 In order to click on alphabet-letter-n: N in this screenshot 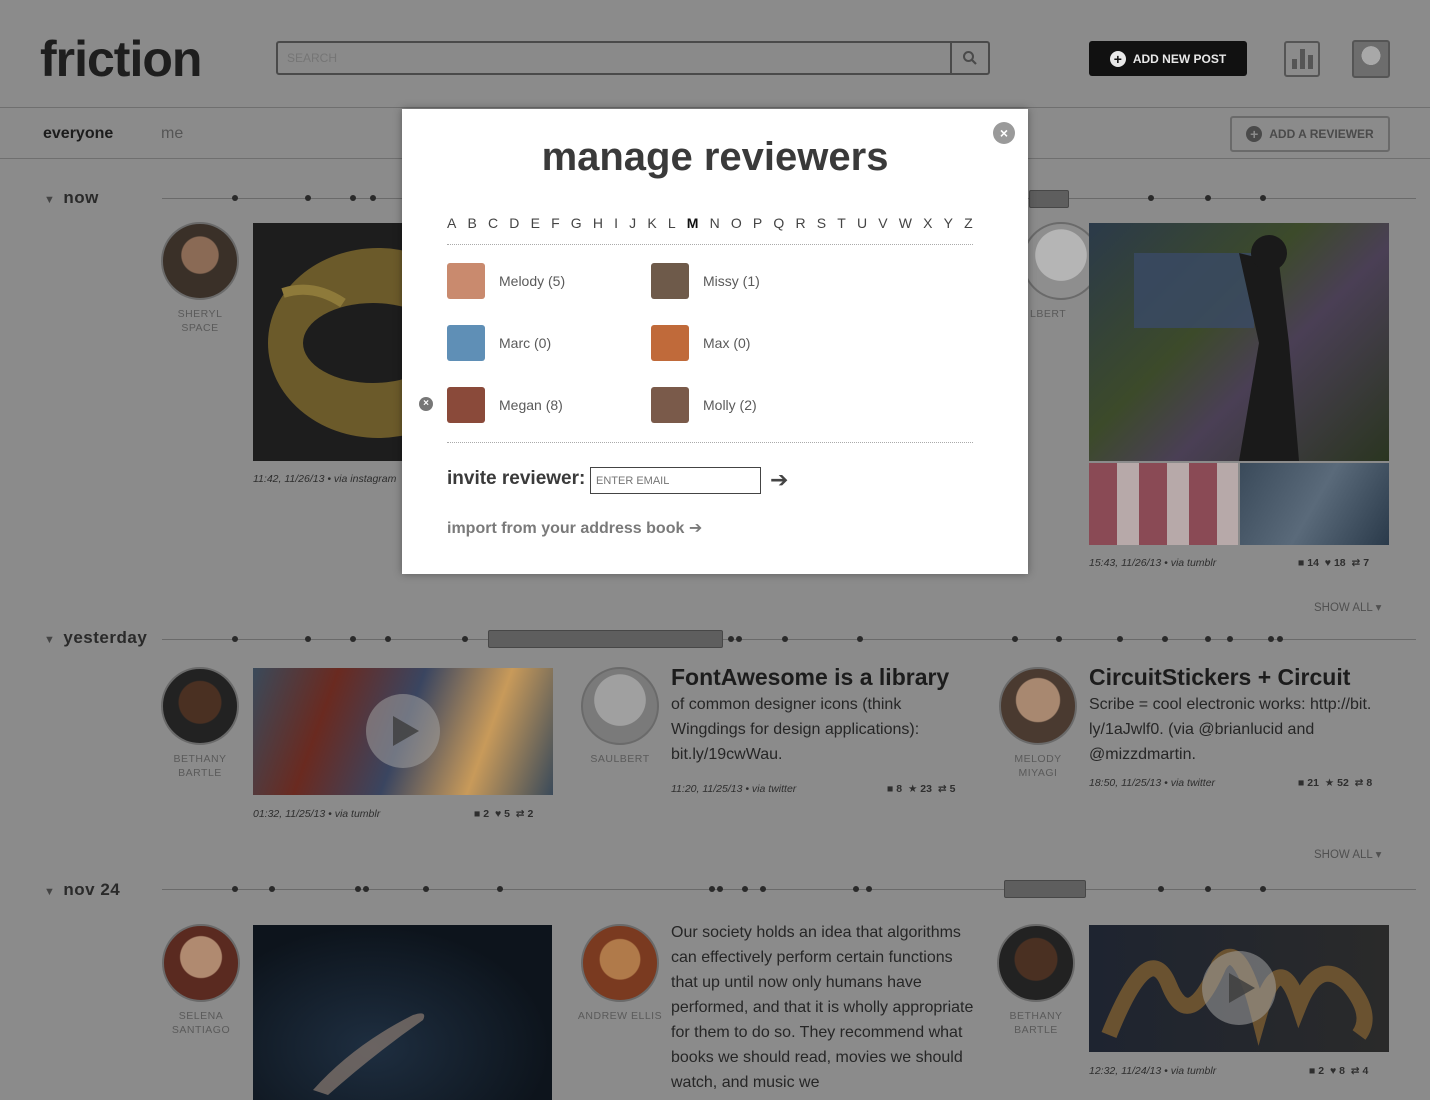, I will do `click(715, 229)`.